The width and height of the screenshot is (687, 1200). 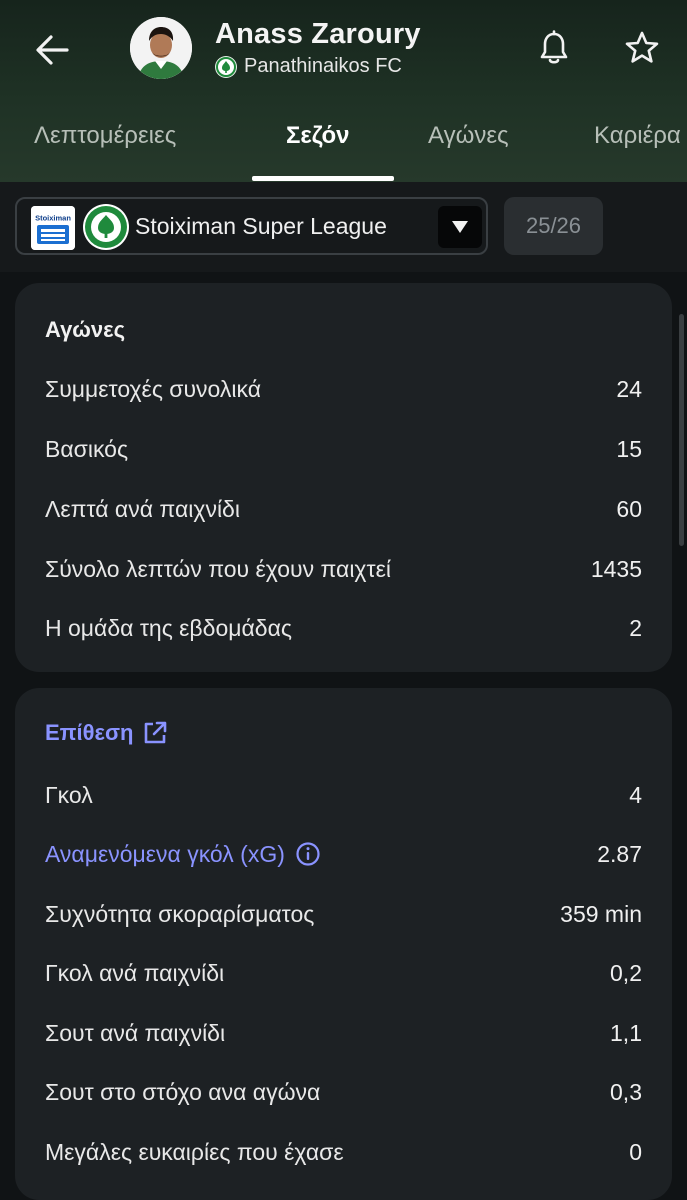 What do you see at coordinates (323, 66) in the screenshot?
I see `club-name: Panathinaikos FC` at bounding box center [323, 66].